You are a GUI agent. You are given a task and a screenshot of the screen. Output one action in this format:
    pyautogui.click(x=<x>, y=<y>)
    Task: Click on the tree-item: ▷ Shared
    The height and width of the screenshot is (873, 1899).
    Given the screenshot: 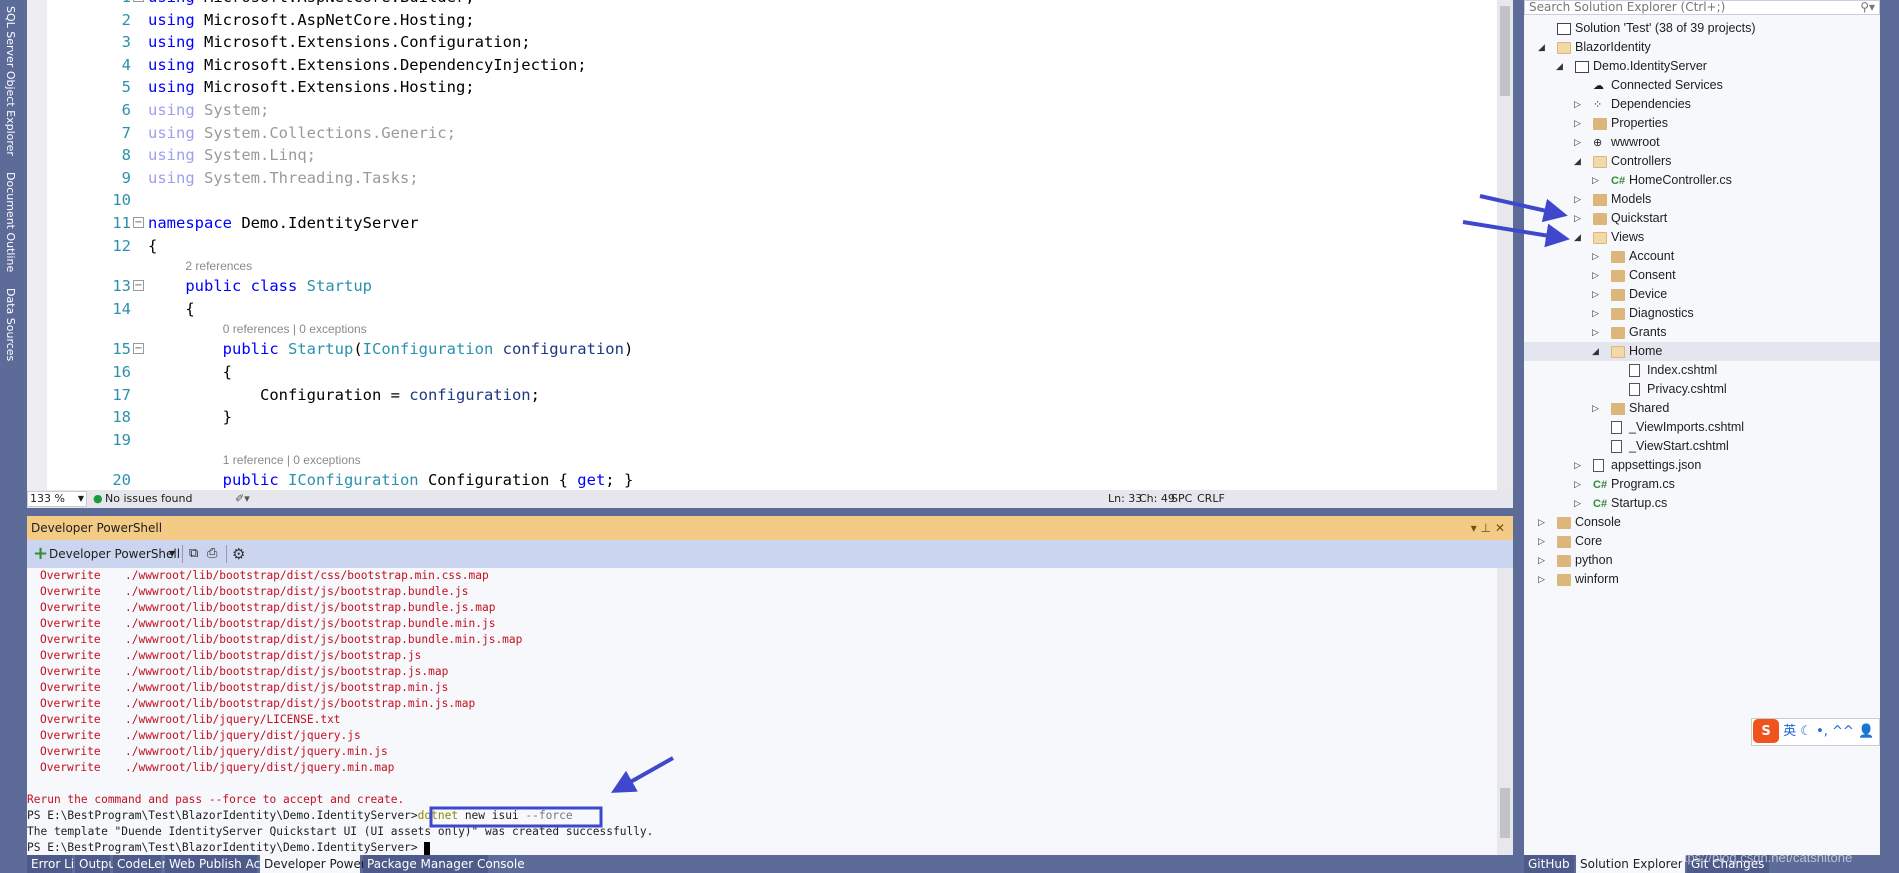 What is the action you would take?
    pyautogui.click(x=1702, y=408)
    